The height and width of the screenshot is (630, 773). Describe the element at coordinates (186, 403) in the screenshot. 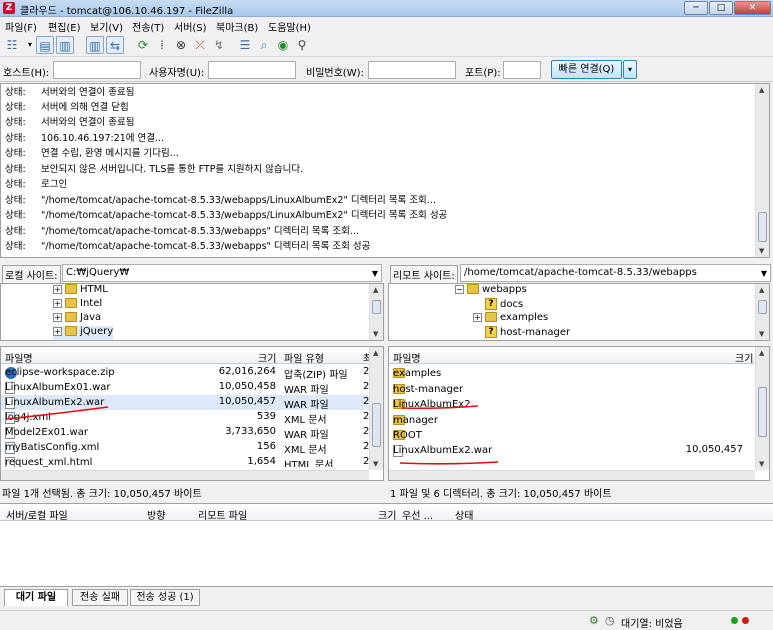

I see `file-row-selected: LinuxAlbumEx2.war 10,050,457 WAR 파일 2` at that location.